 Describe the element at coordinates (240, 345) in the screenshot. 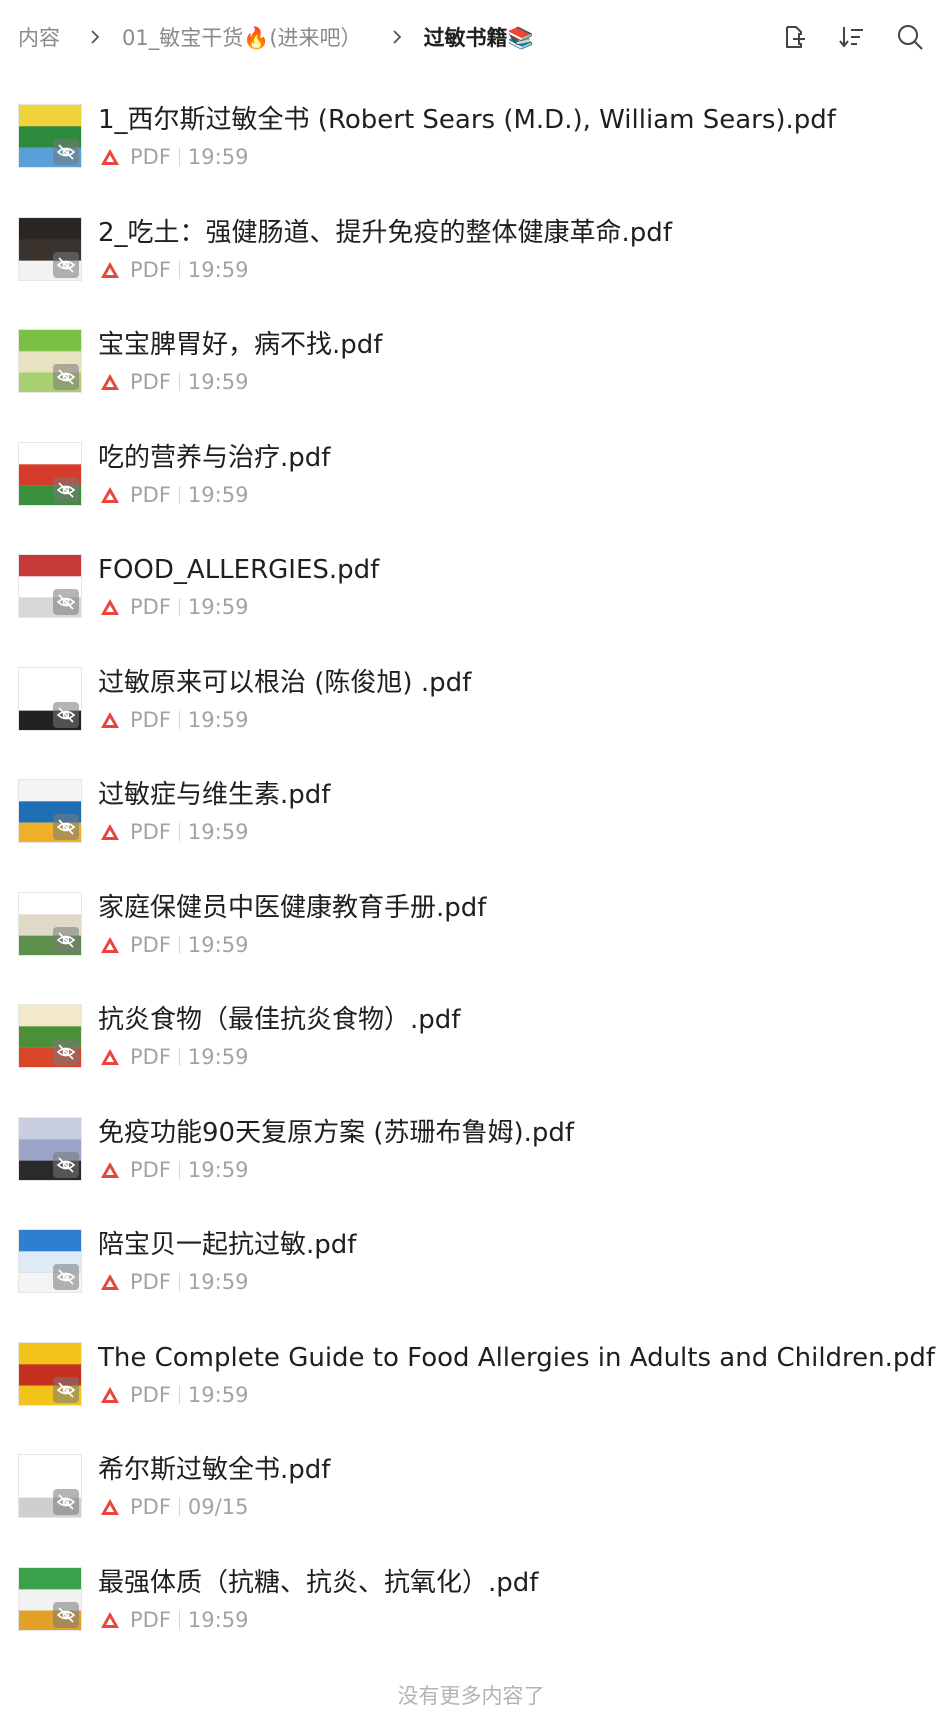

I see `file-name: 宝宝脾胃好，病不找.pdf` at that location.